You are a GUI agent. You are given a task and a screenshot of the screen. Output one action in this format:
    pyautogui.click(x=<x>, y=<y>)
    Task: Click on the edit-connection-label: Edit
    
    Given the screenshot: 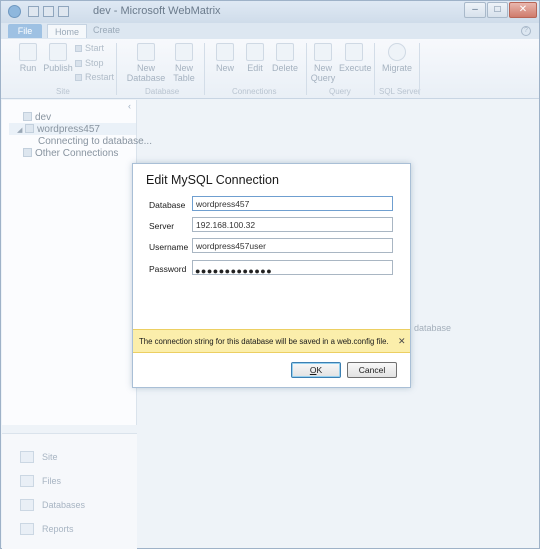 What is the action you would take?
    pyautogui.click(x=255, y=68)
    